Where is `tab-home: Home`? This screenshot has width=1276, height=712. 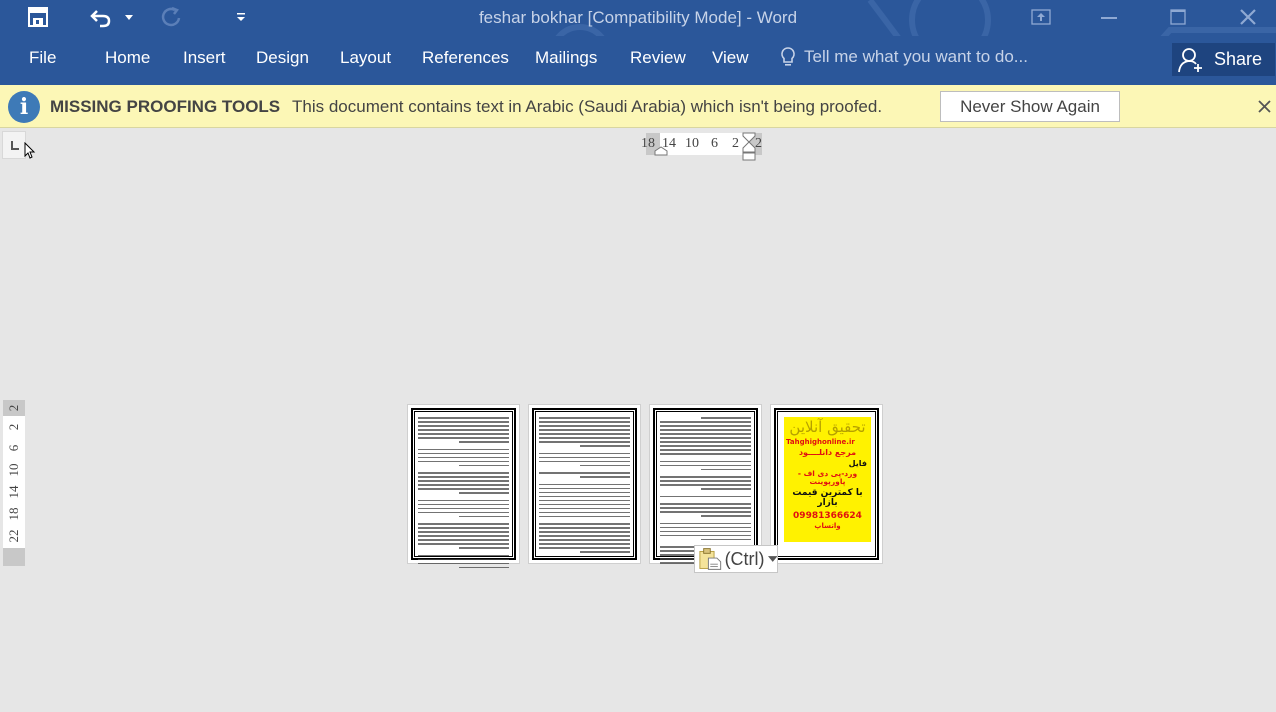 tab-home: Home is located at coordinates (127, 58).